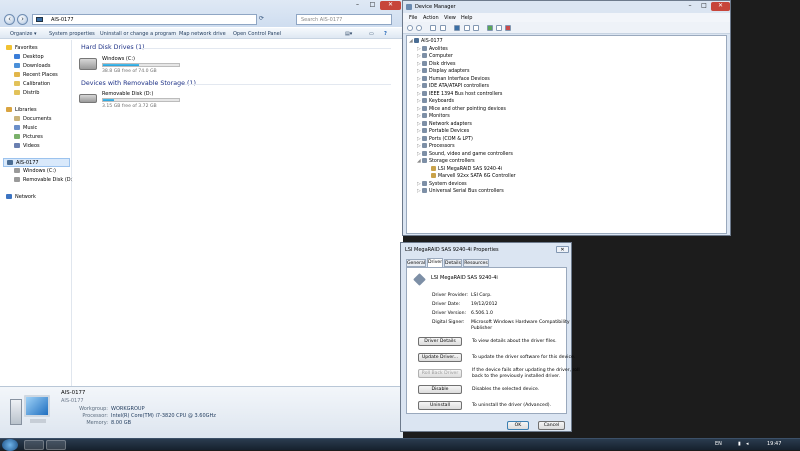 The width and height of the screenshot is (800, 451). Describe the element at coordinates (739, 444) in the screenshot. I see `network-tray-icon: ▮` at that location.